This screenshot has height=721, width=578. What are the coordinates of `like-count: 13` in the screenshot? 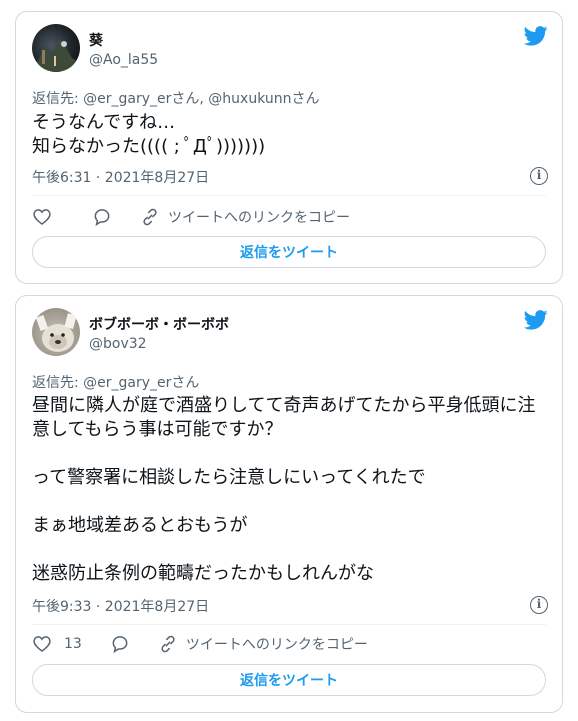 It's located at (73, 644).